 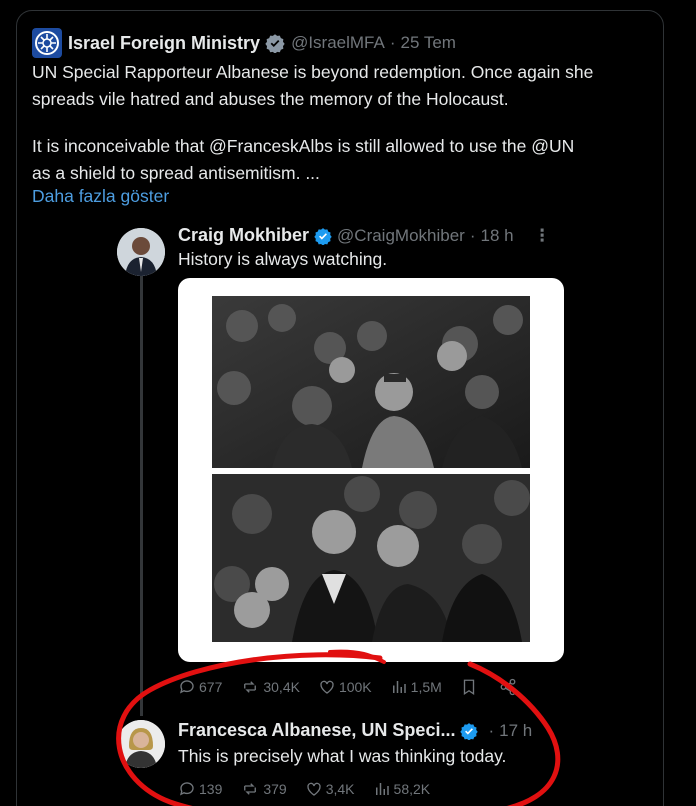 I want to click on like-button: 100K, so click(x=345, y=687).